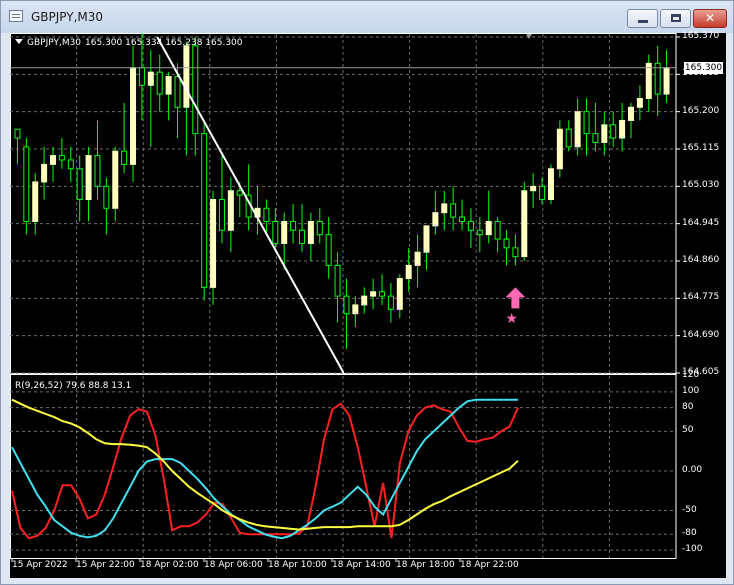 This screenshot has height=585, width=734. I want to click on price-axis-label: 165.115, so click(701, 148).